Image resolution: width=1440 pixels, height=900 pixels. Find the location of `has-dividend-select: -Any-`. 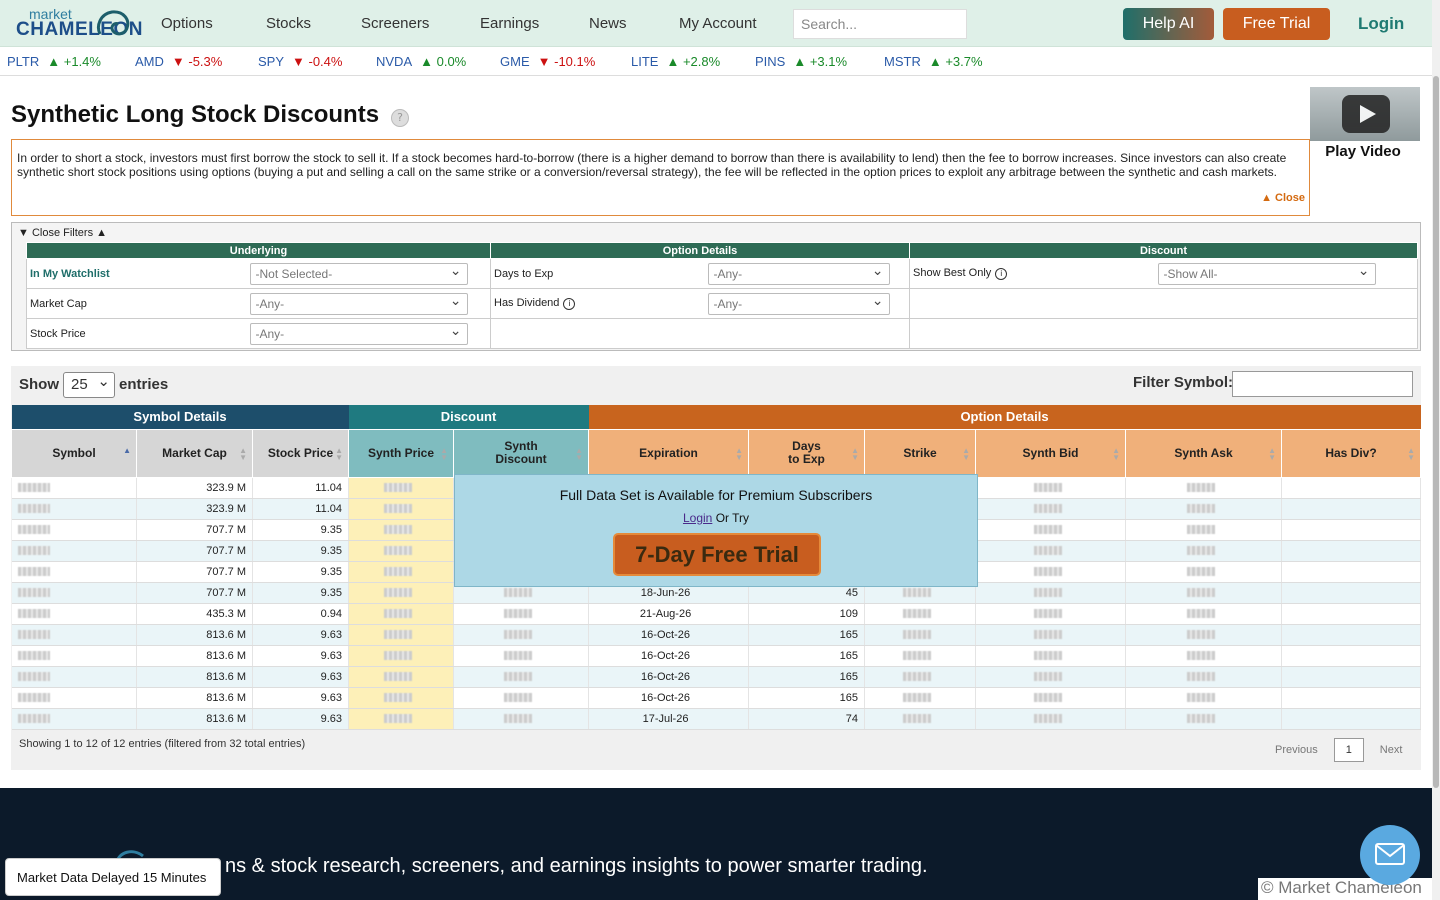

has-dividend-select: -Any- is located at coordinates (798, 303).